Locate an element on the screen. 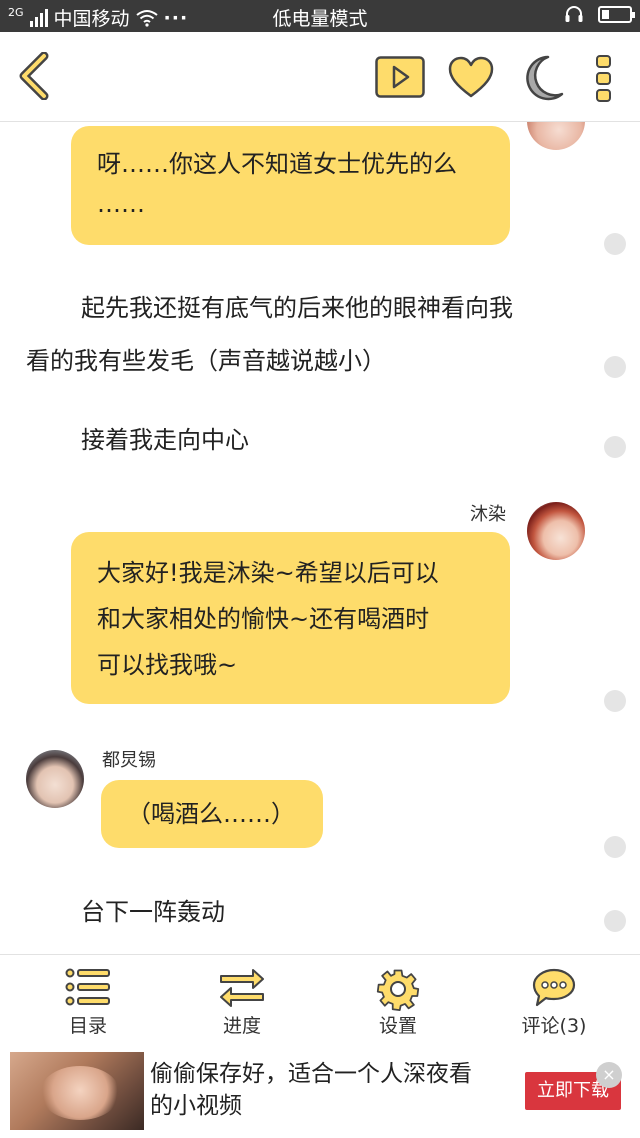 The height and width of the screenshot is (1138, 640). chat-text: 呀……你这人不知道女士优先的么 is located at coordinates (277, 164).